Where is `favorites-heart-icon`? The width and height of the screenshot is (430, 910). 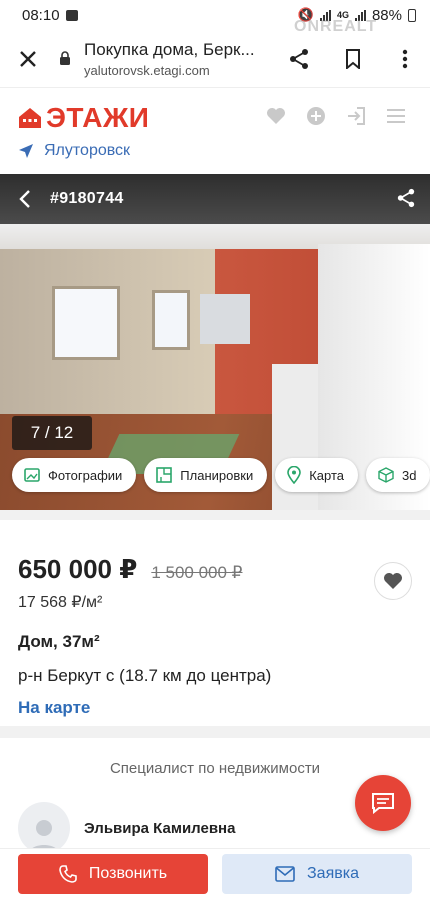
favorites-heart-icon is located at coordinates (276, 116).